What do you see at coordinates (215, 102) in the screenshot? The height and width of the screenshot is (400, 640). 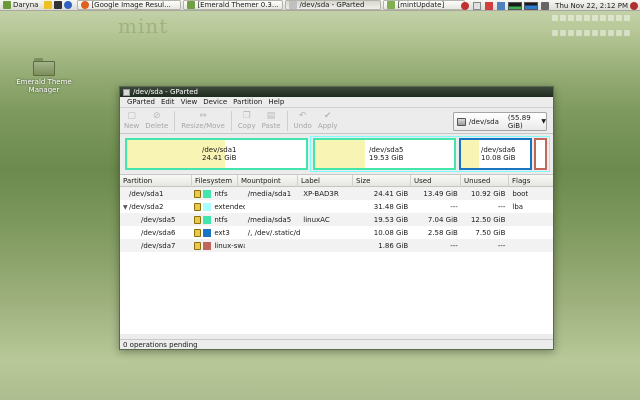 I see `menu-device: Device` at bounding box center [215, 102].